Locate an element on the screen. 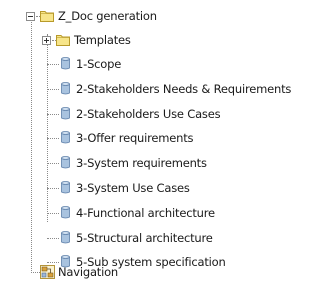 This screenshot has width=336, height=283. tree-node-document: 3-Offer requirements is located at coordinates (168, 138).